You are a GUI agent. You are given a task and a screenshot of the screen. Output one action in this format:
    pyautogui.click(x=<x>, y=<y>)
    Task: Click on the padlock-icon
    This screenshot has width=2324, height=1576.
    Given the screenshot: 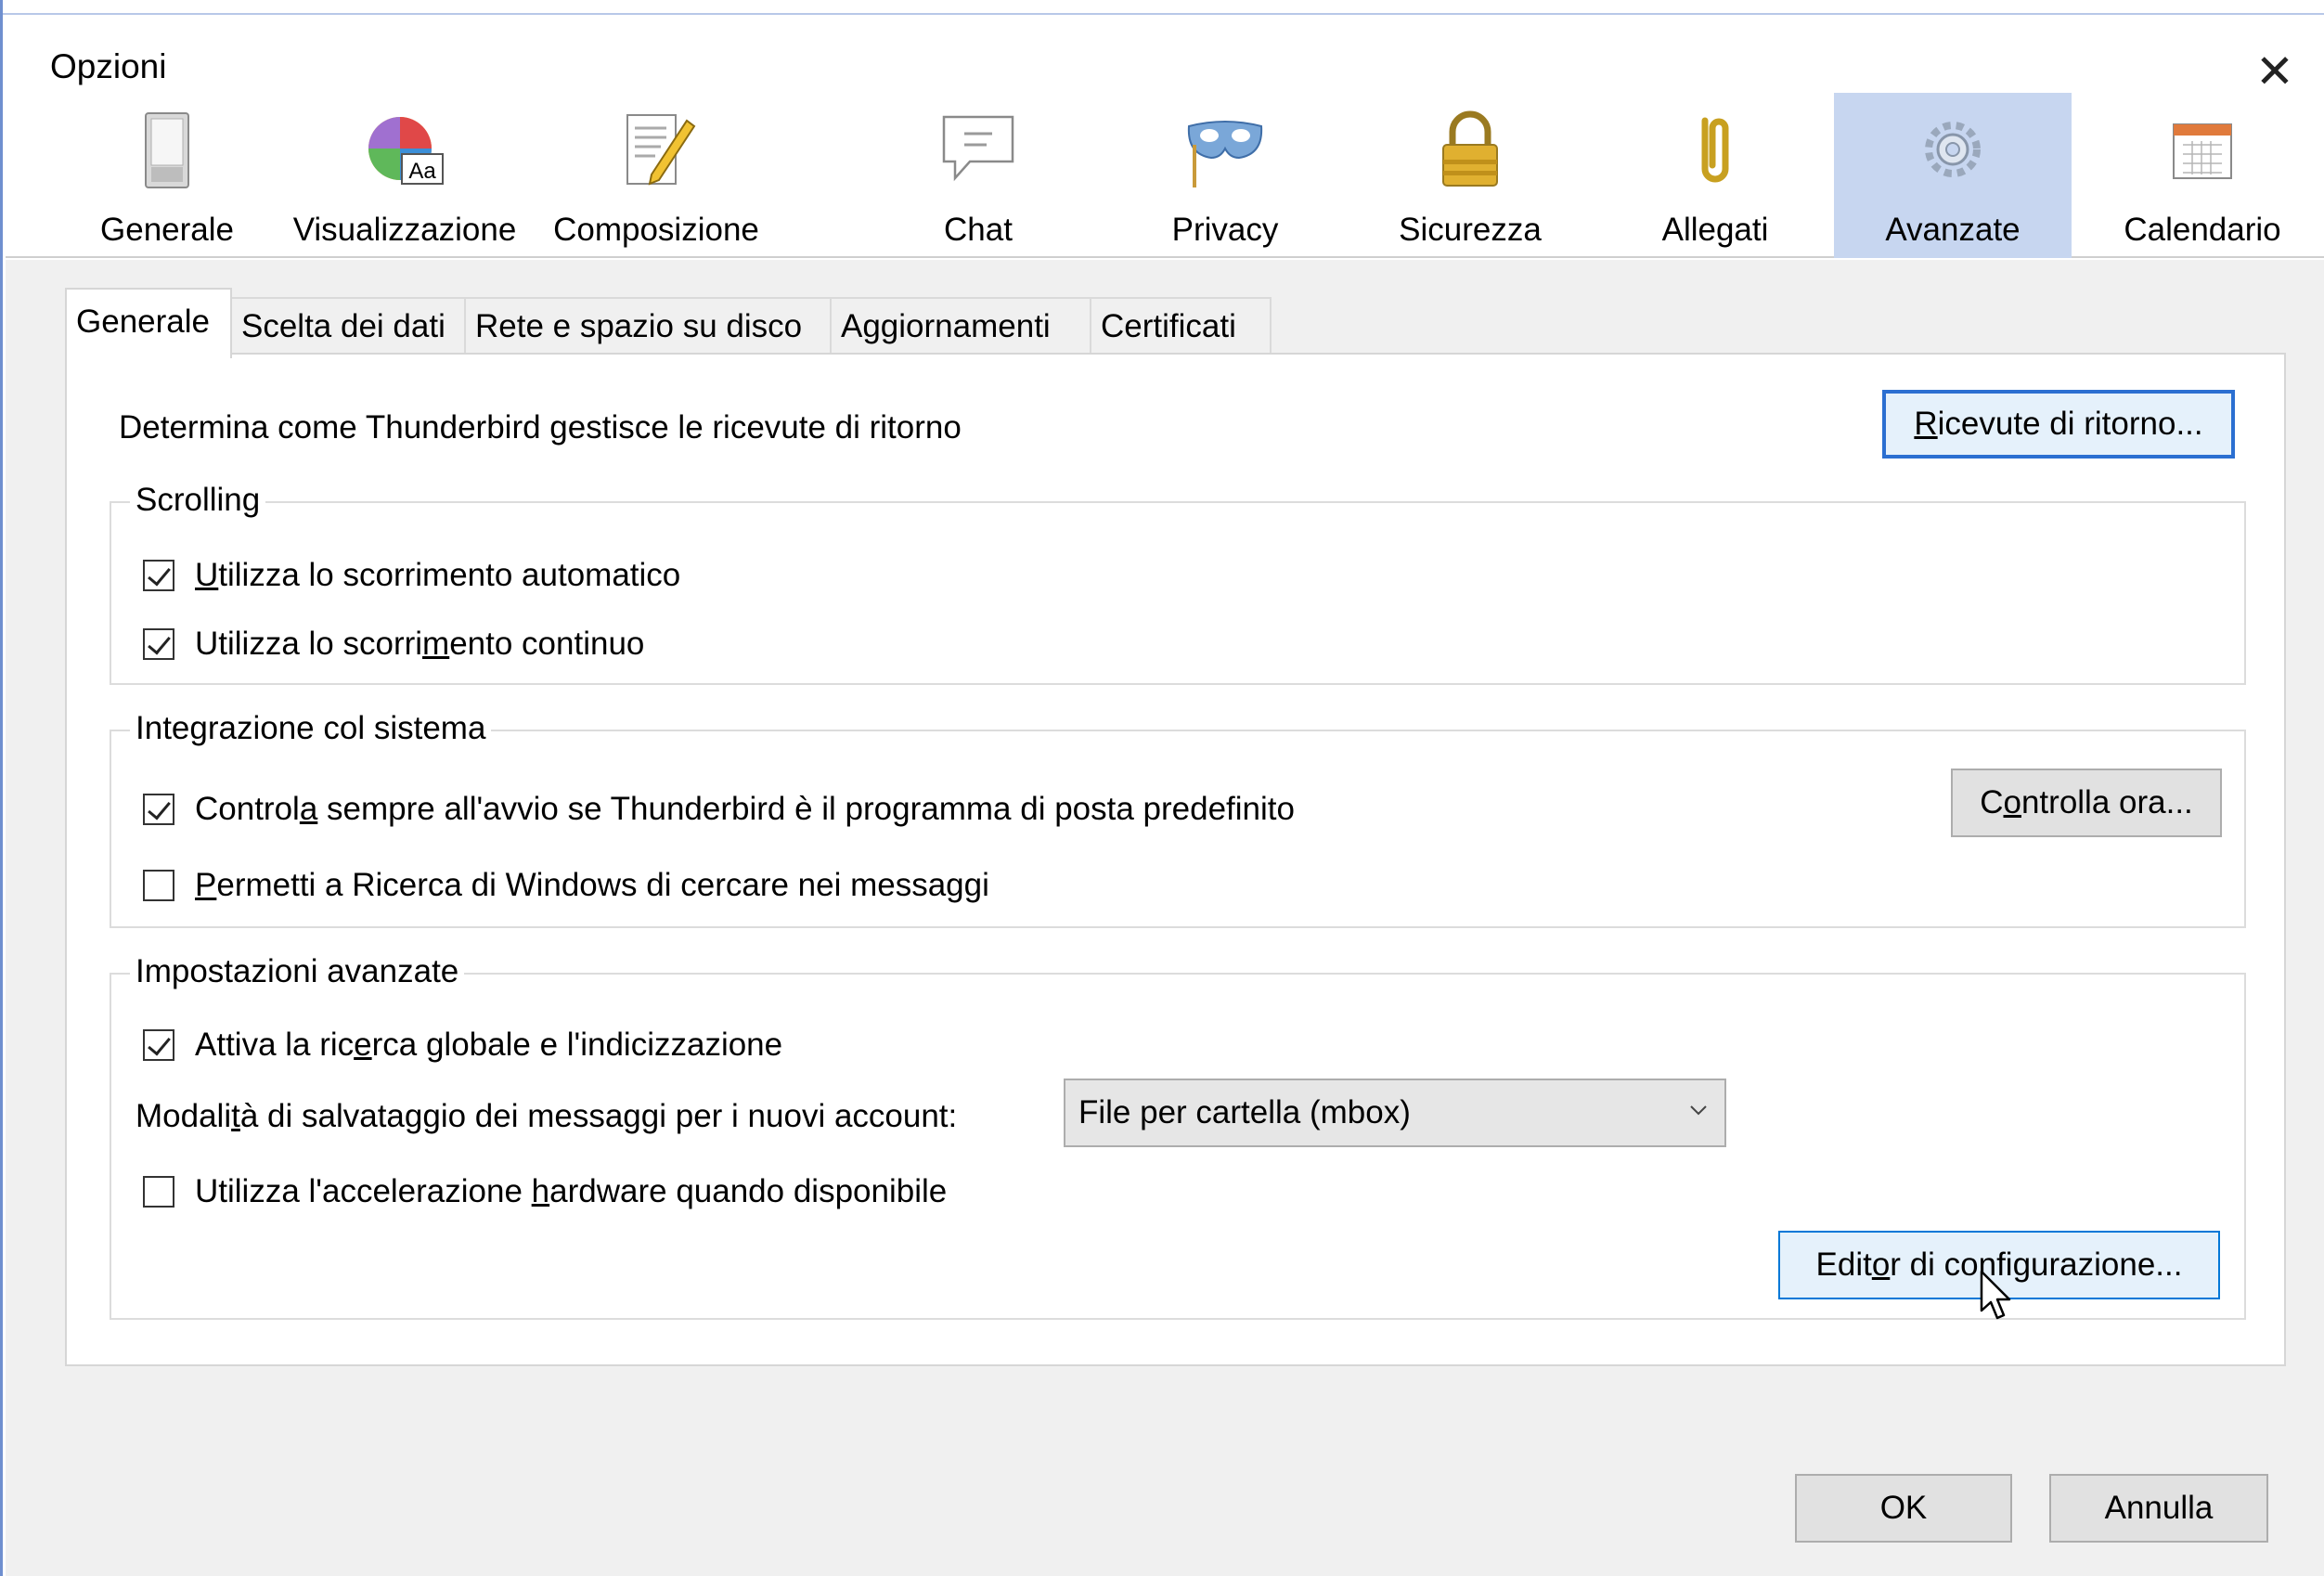 What is the action you would take?
    pyautogui.click(x=1470, y=148)
    